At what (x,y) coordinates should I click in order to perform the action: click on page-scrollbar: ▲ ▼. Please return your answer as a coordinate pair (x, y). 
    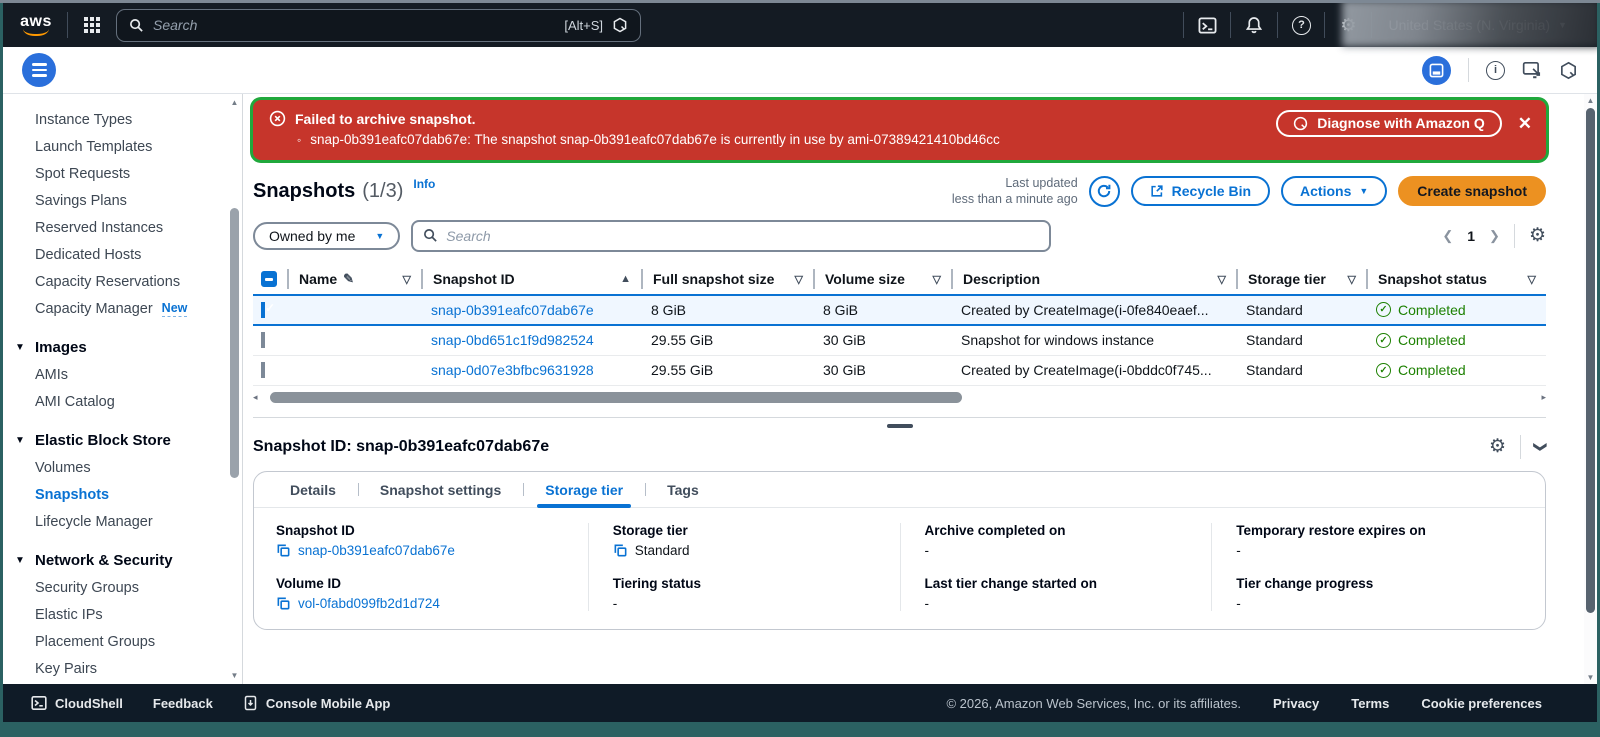
    Looking at the image, I should click on (1590, 389).